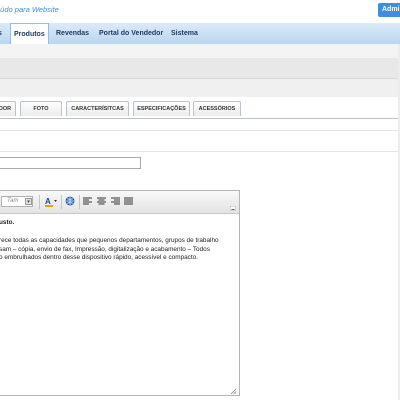 The width and height of the screenshot is (400, 400). Describe the element at coordinates (13, 201) in the screenshot. I see `font-size-placeholder: Tam` at that location.